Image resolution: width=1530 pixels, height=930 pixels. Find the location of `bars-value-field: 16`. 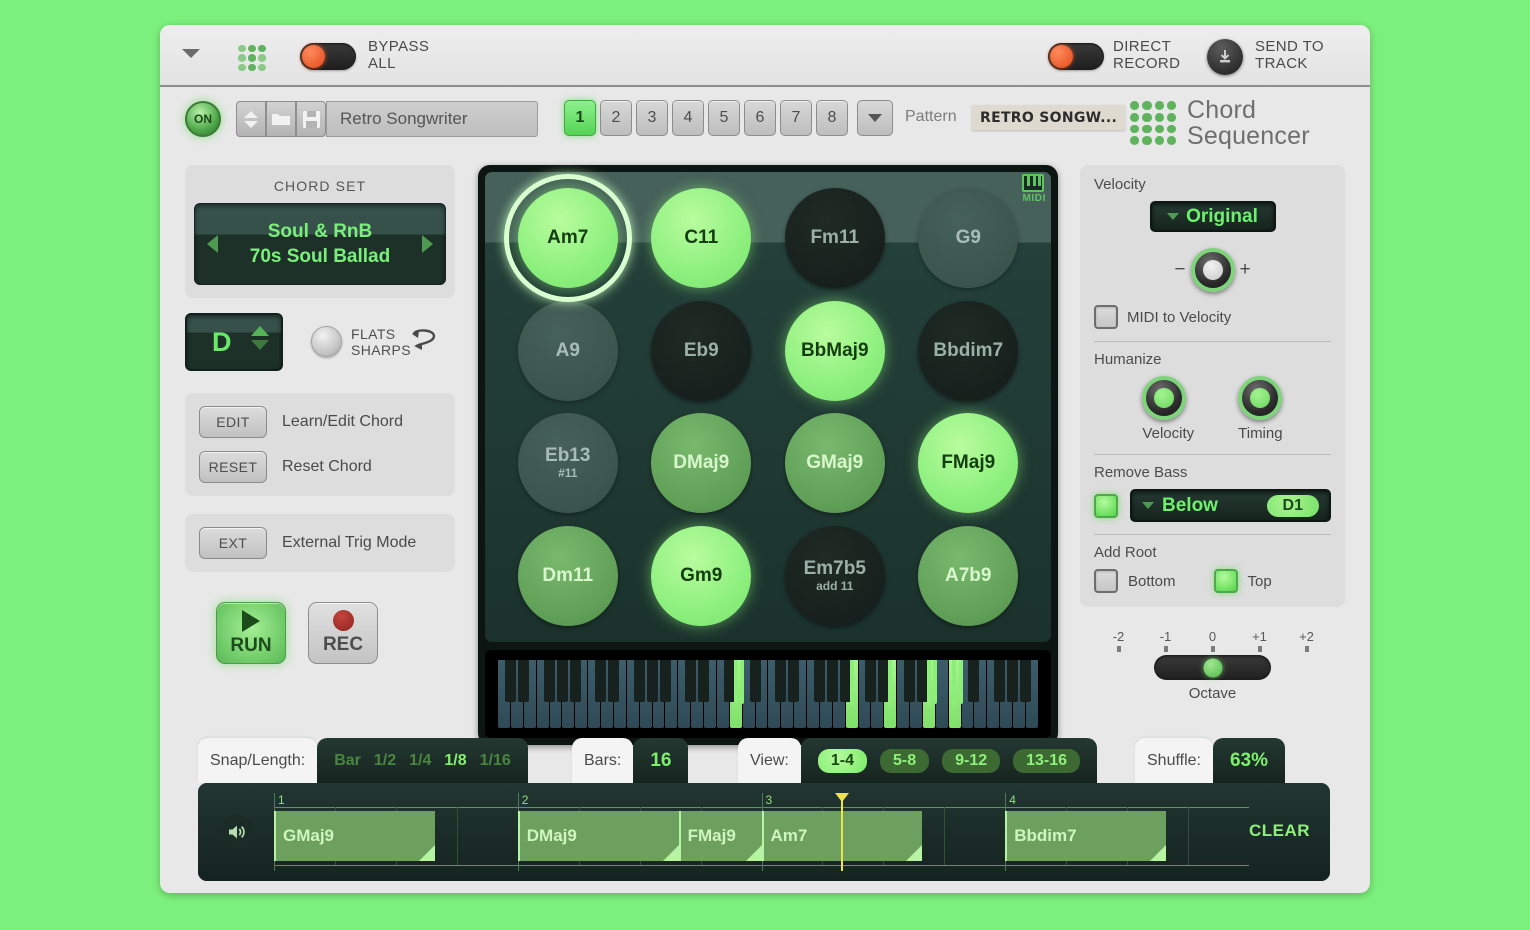

bars-value-field: 16 is located at coordinates (661, 760).